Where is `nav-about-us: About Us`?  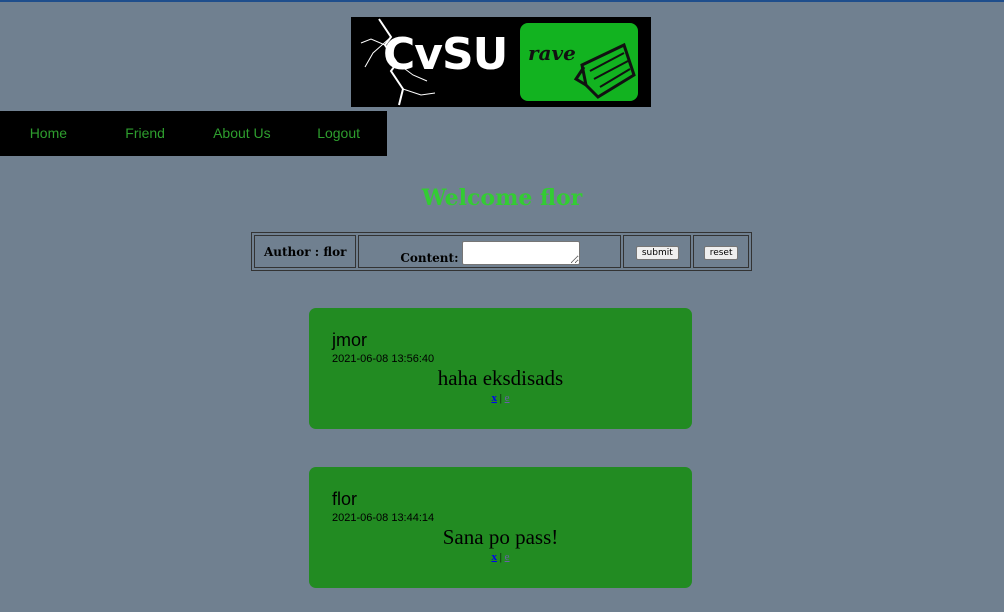
nav-about-us: About Us is located at coordinates (242, 133).